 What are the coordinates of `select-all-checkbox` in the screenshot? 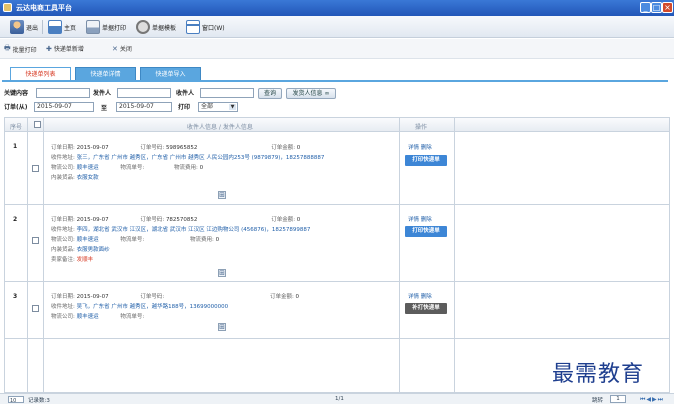 It's located at (37, 124).